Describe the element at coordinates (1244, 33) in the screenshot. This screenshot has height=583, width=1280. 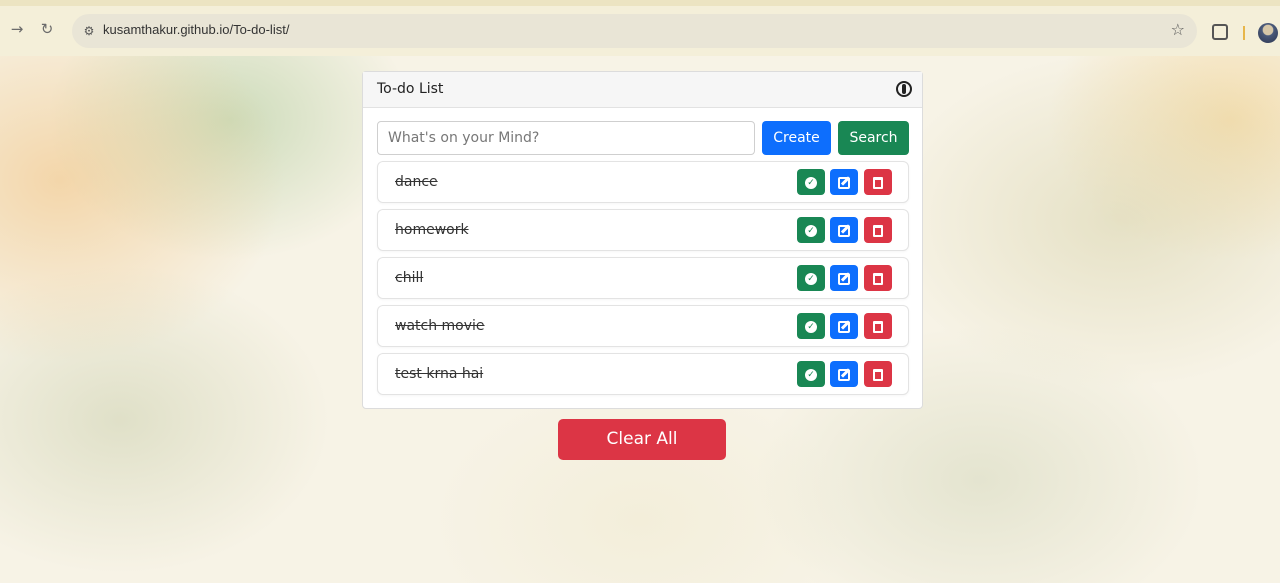
I see `toolbar-divider` at that location.